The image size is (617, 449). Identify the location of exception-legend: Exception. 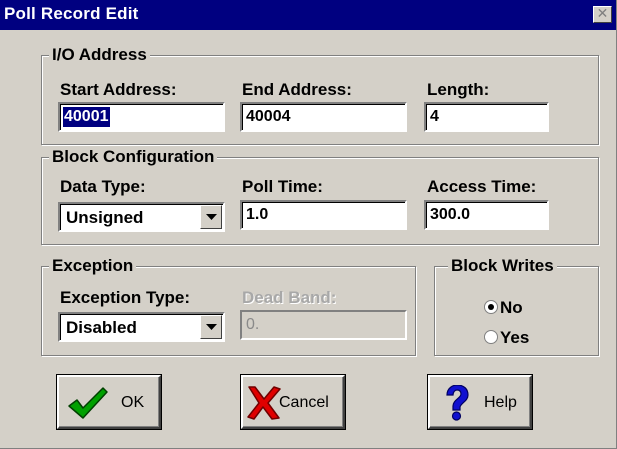
(93, 266).